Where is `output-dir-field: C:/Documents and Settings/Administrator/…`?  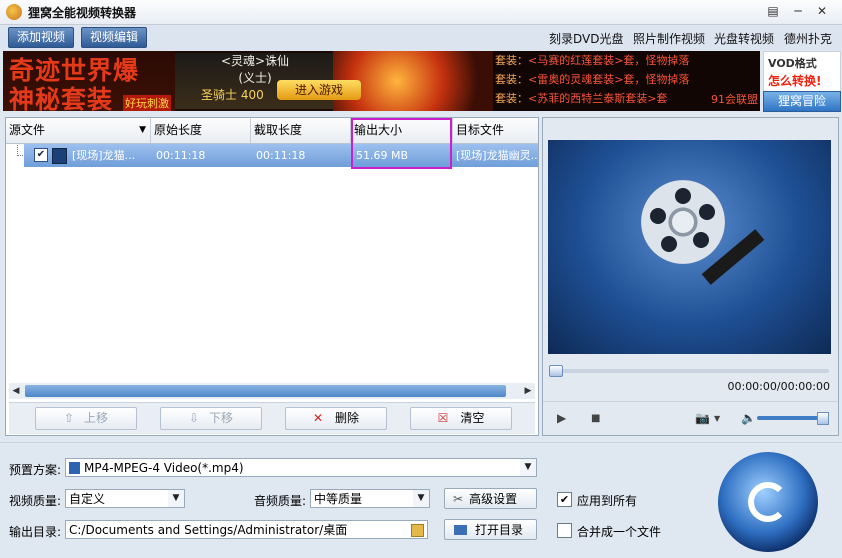 output-dir-field: C:/Documents and Settings/Administrator/… is located at coordinates (246, 529).